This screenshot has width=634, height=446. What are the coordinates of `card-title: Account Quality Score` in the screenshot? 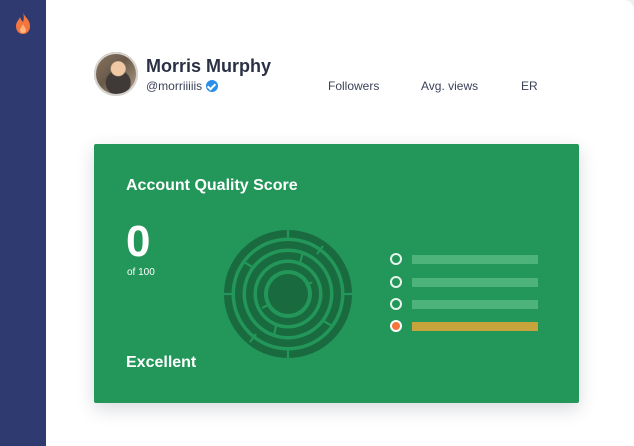 It's located at (212, 185).